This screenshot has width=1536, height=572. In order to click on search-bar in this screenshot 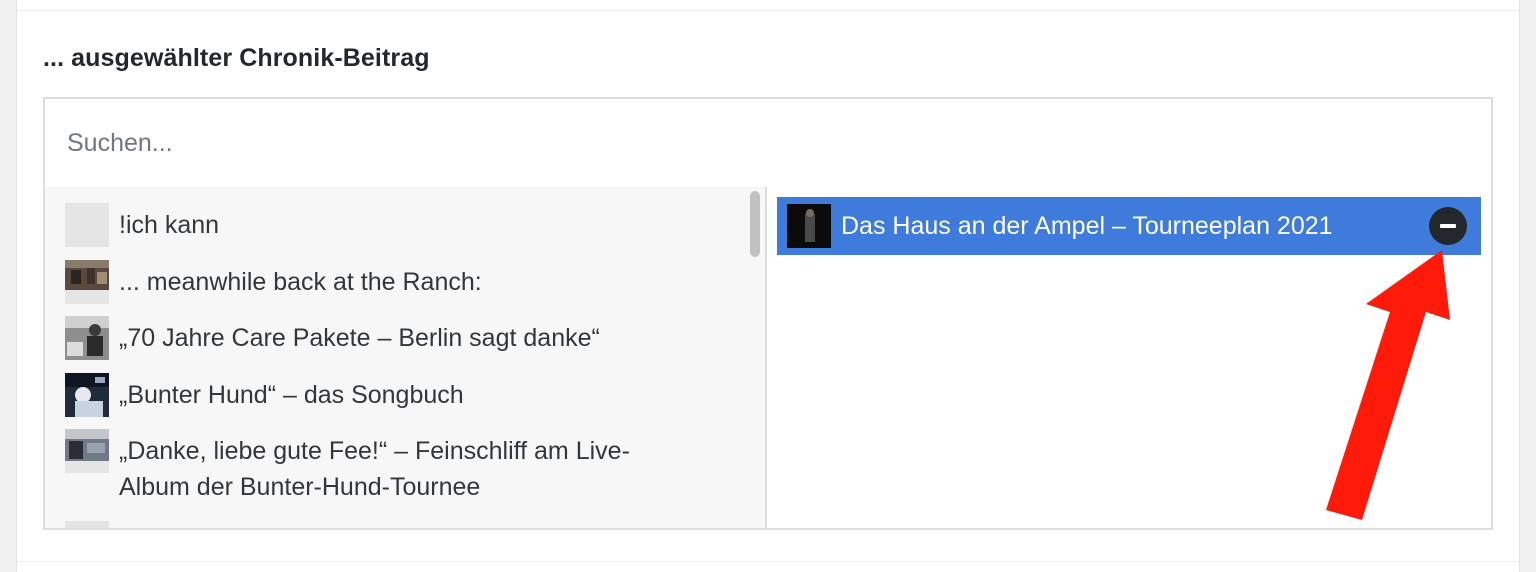, I will do `click(768, 144)`.